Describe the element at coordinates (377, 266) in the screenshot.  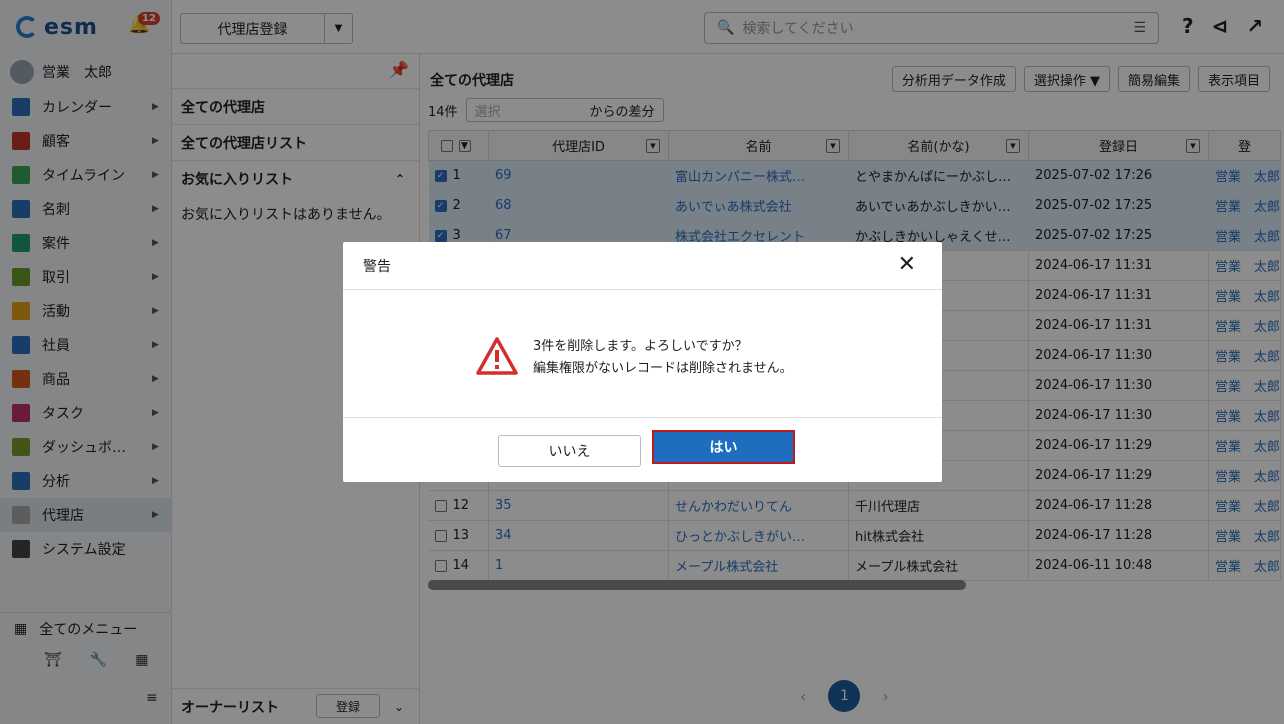
I see `dialog-title: 警告` at that location.